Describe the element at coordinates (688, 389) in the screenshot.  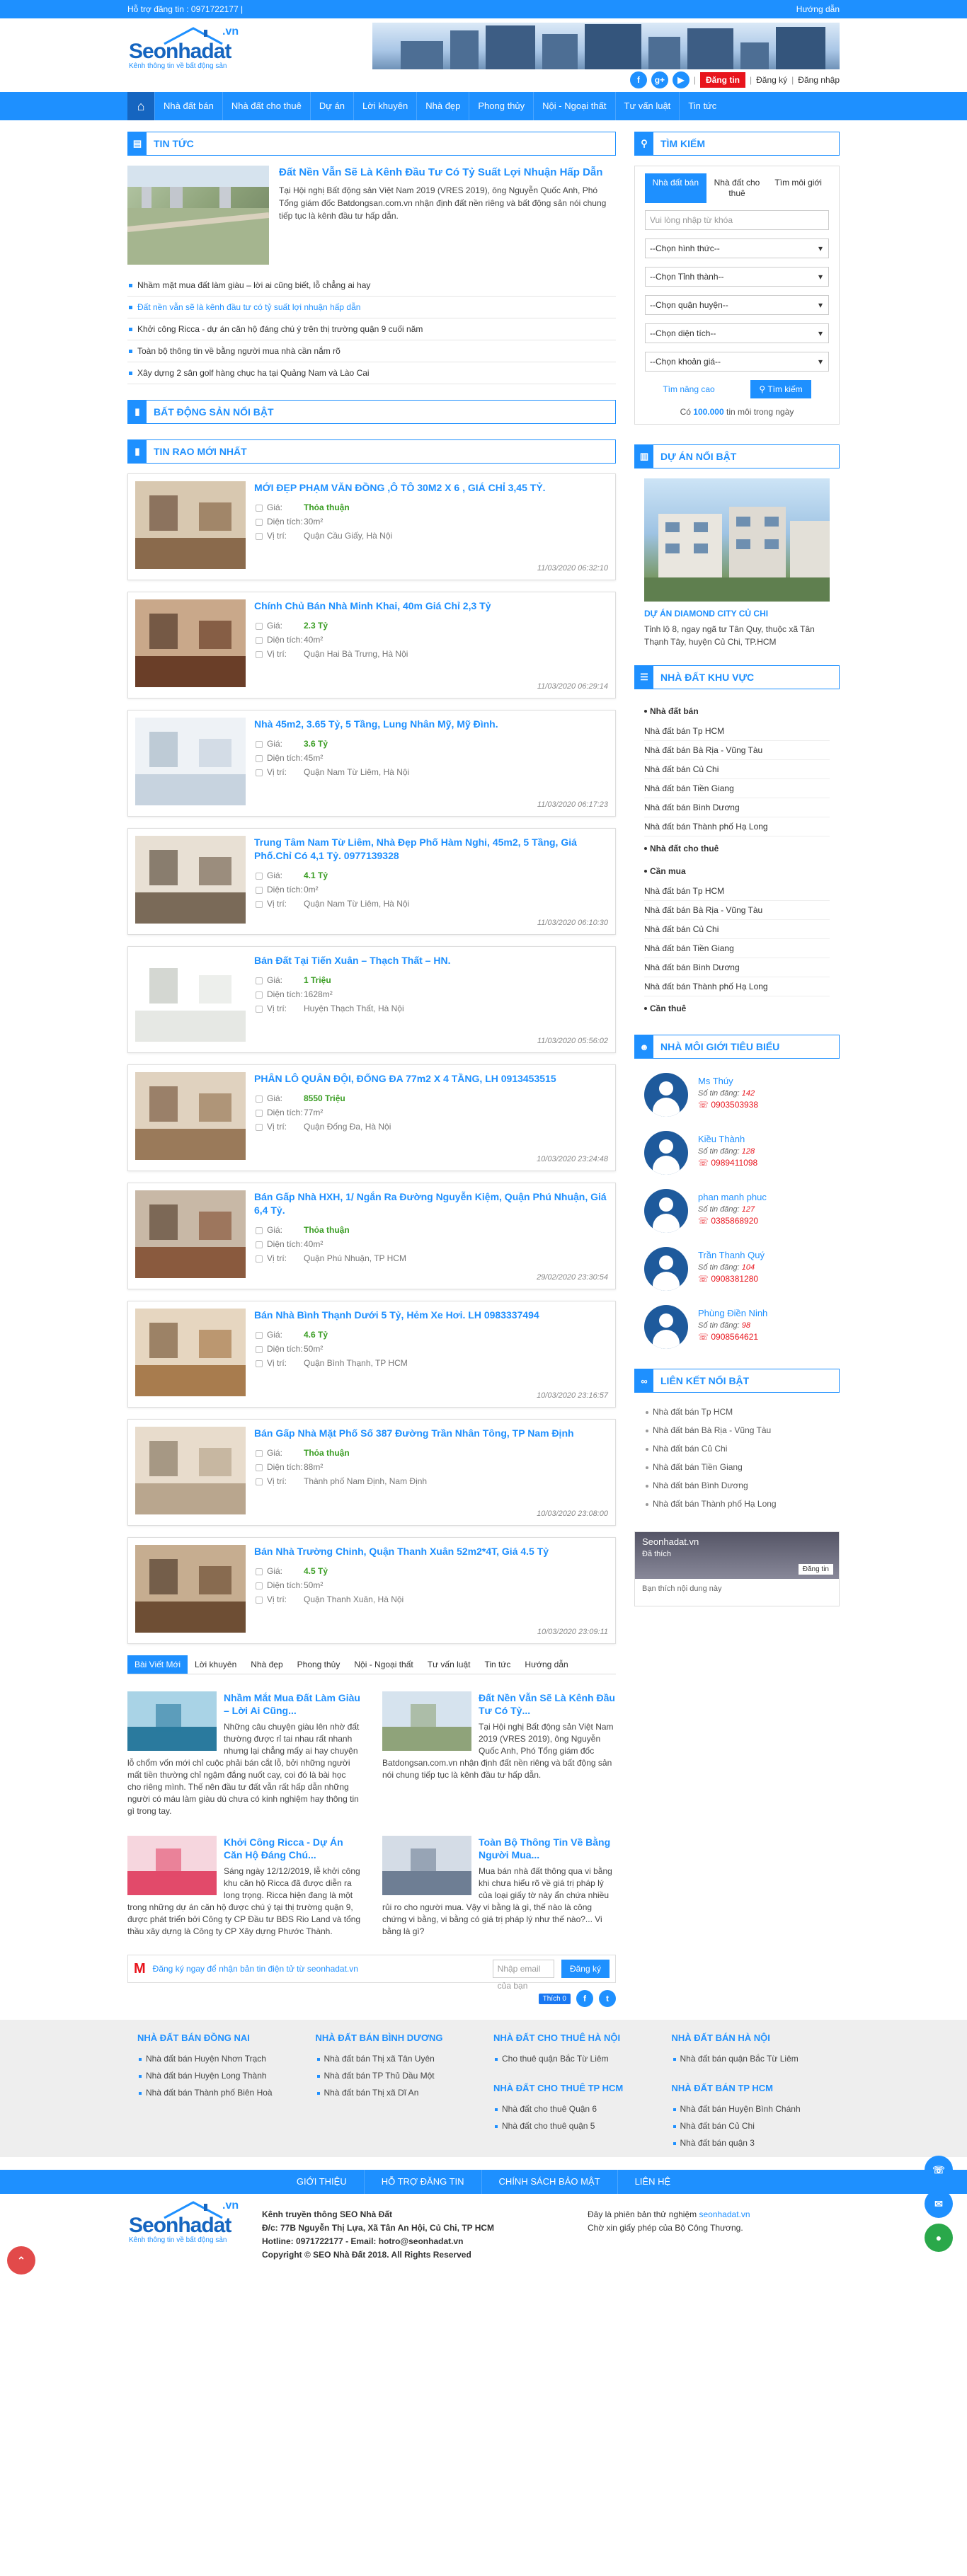
I see `advanced-search-link: Tìm nâng cao` at that location.